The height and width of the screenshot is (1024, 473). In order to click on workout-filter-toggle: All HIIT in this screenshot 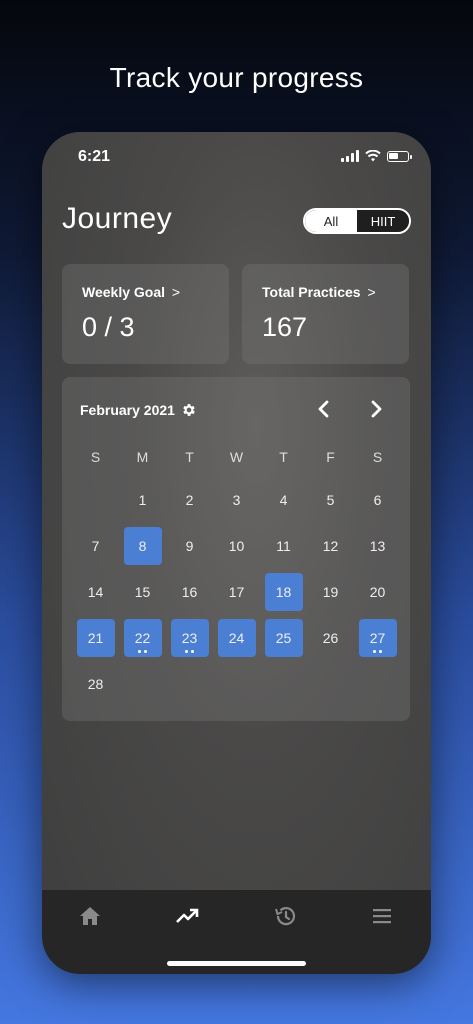, I will do `click(357, 221)`.